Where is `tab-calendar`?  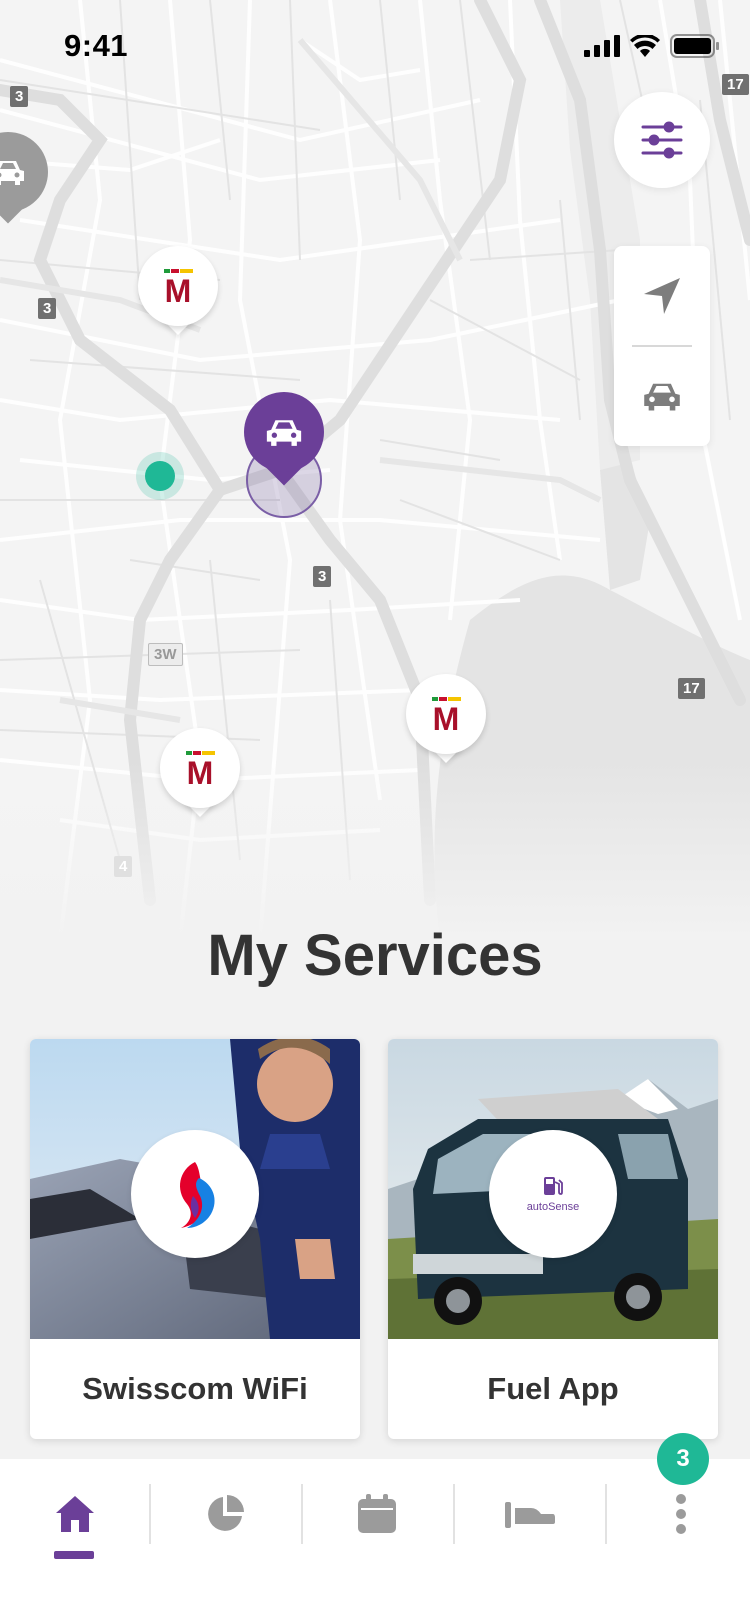 tab-calendar is located at coordinates (377, 1514).